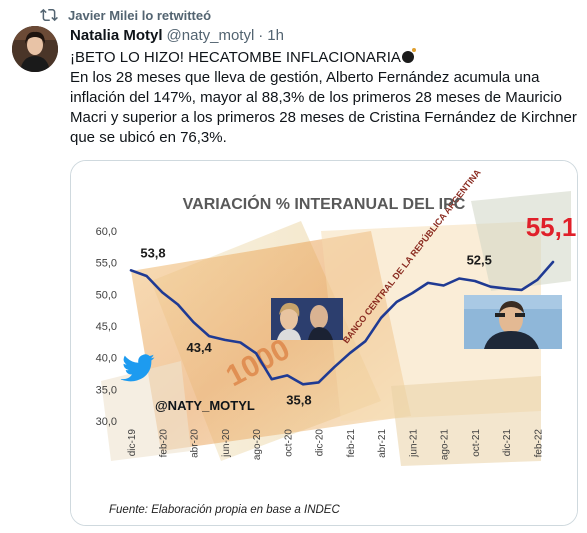 Image resolution: width=587 pixels, height=533 pixels. I want to click on avatar, so click(35, 49).